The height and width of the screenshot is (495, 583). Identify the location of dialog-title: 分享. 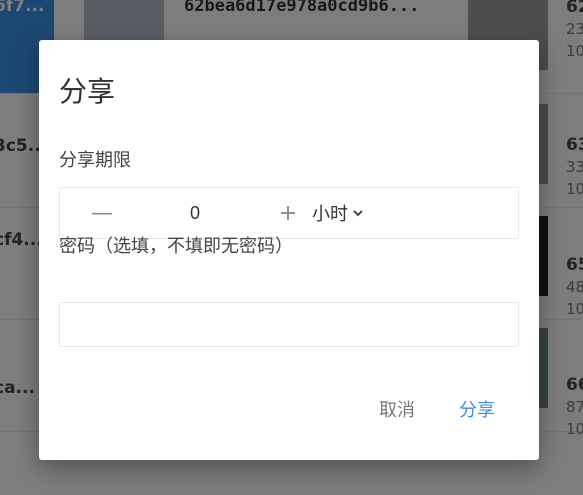
(87, 91).